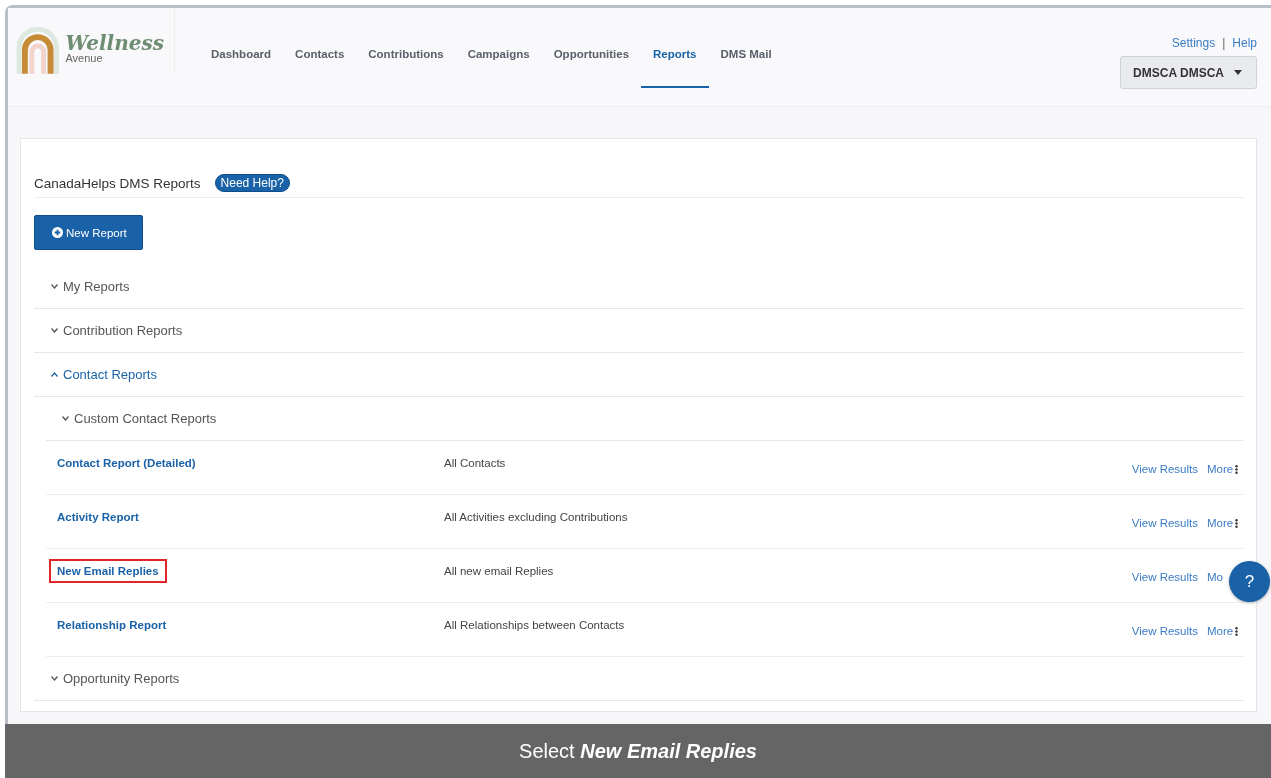 The image size is (1271, 778). What do you see at coordinates (252, 183) in the screenshot?
I see `need-help-link: Need Help?` at bounding box center [252, 183].